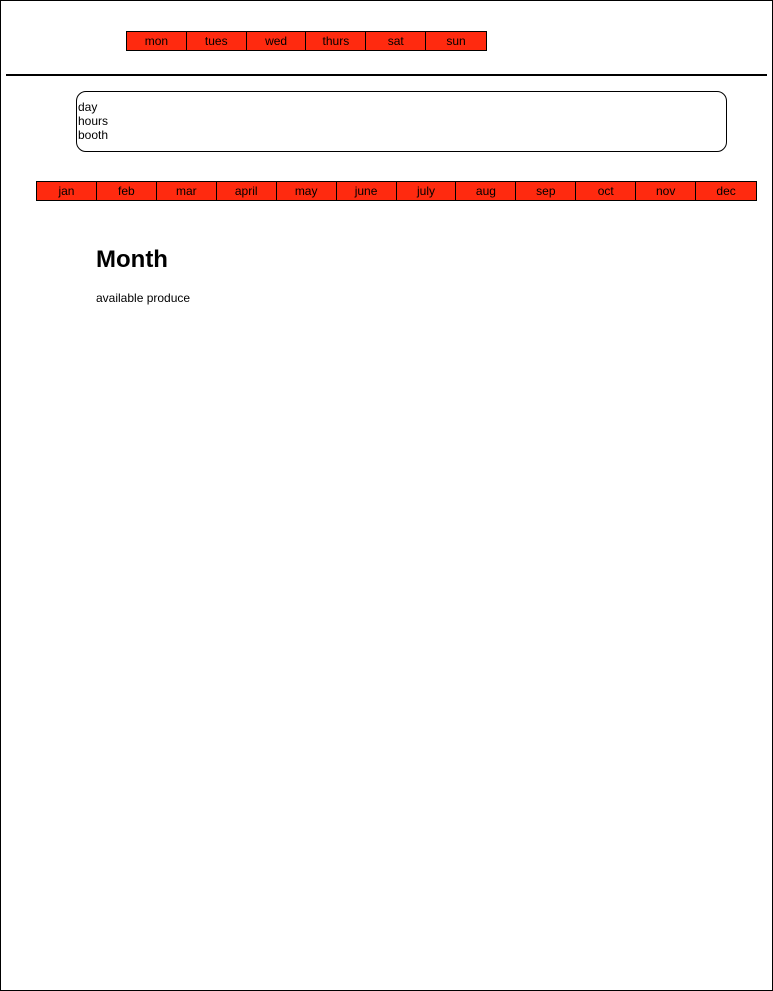  I want to click on tab-oct: oct, so click(606, 191).